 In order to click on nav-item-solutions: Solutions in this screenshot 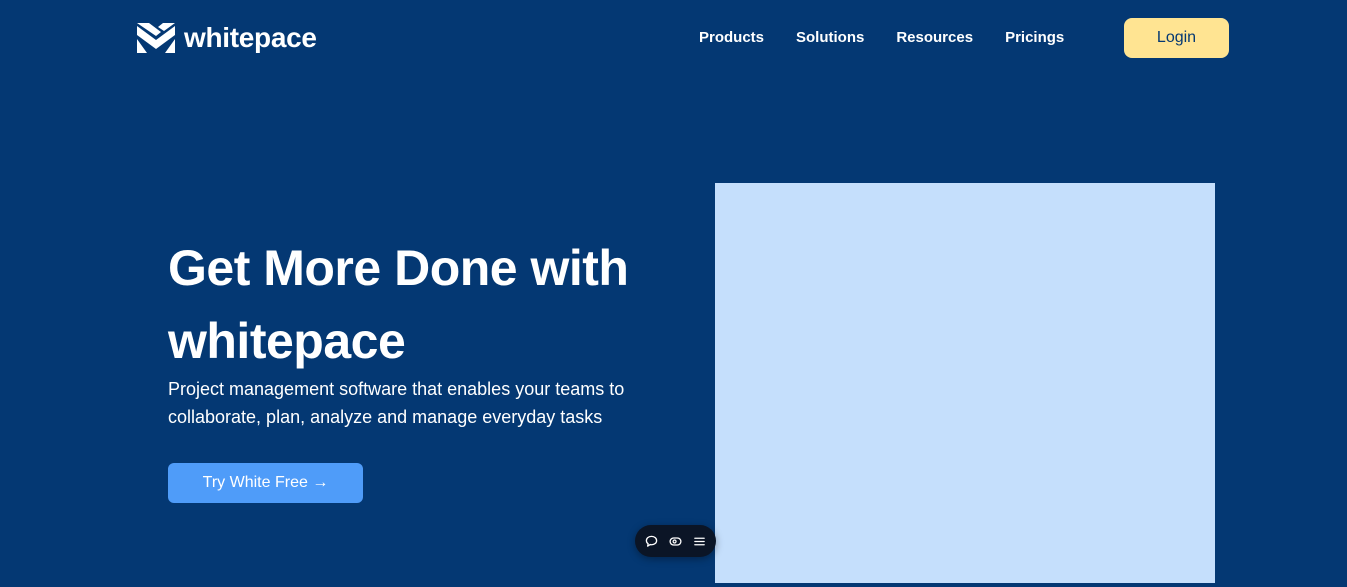, I will do `click(830, 38)`.